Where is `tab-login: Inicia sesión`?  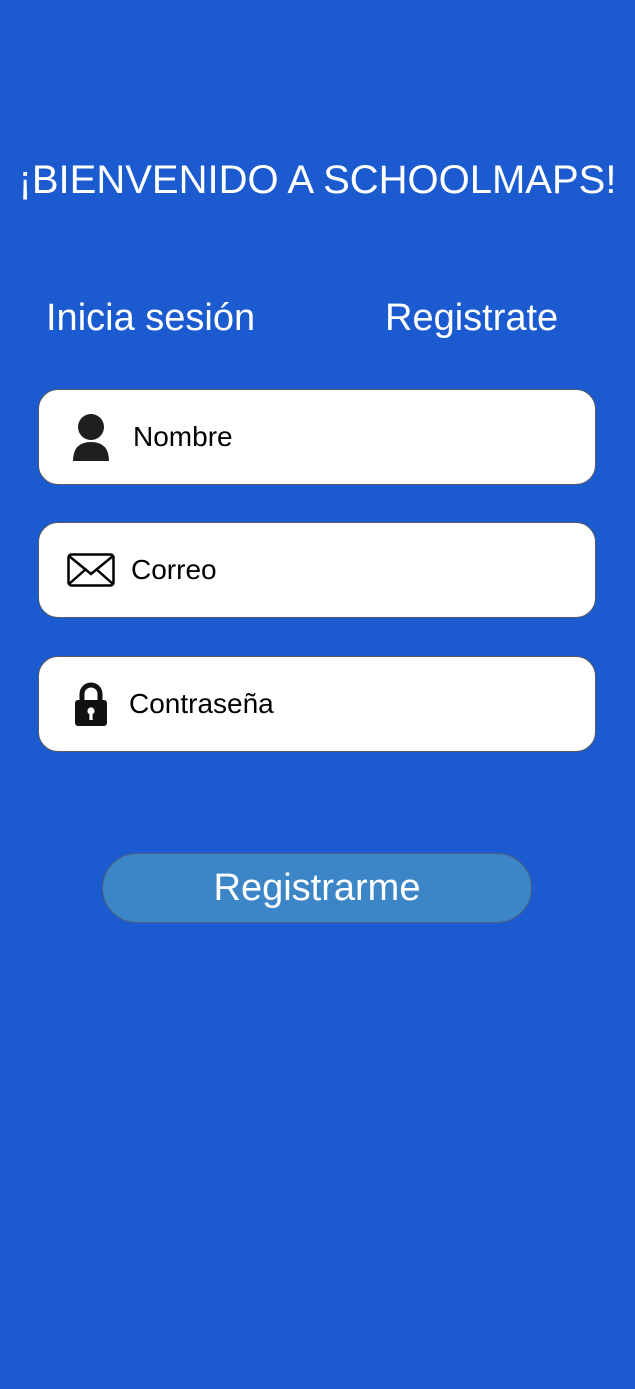 tab-login: Inicia sesión is located at coordinates (150, 318).